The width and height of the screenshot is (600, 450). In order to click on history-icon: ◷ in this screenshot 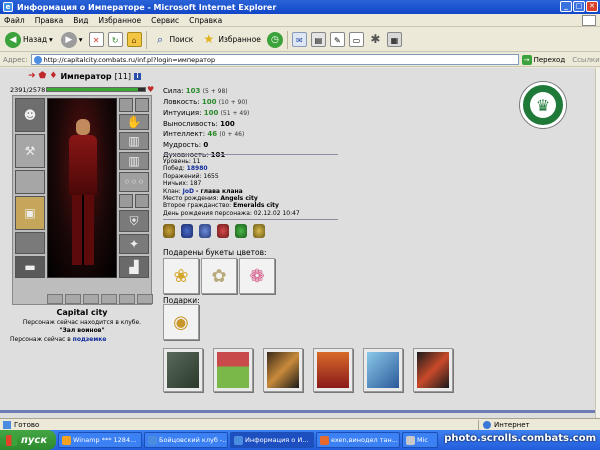, I will do `click(274, 39)`.